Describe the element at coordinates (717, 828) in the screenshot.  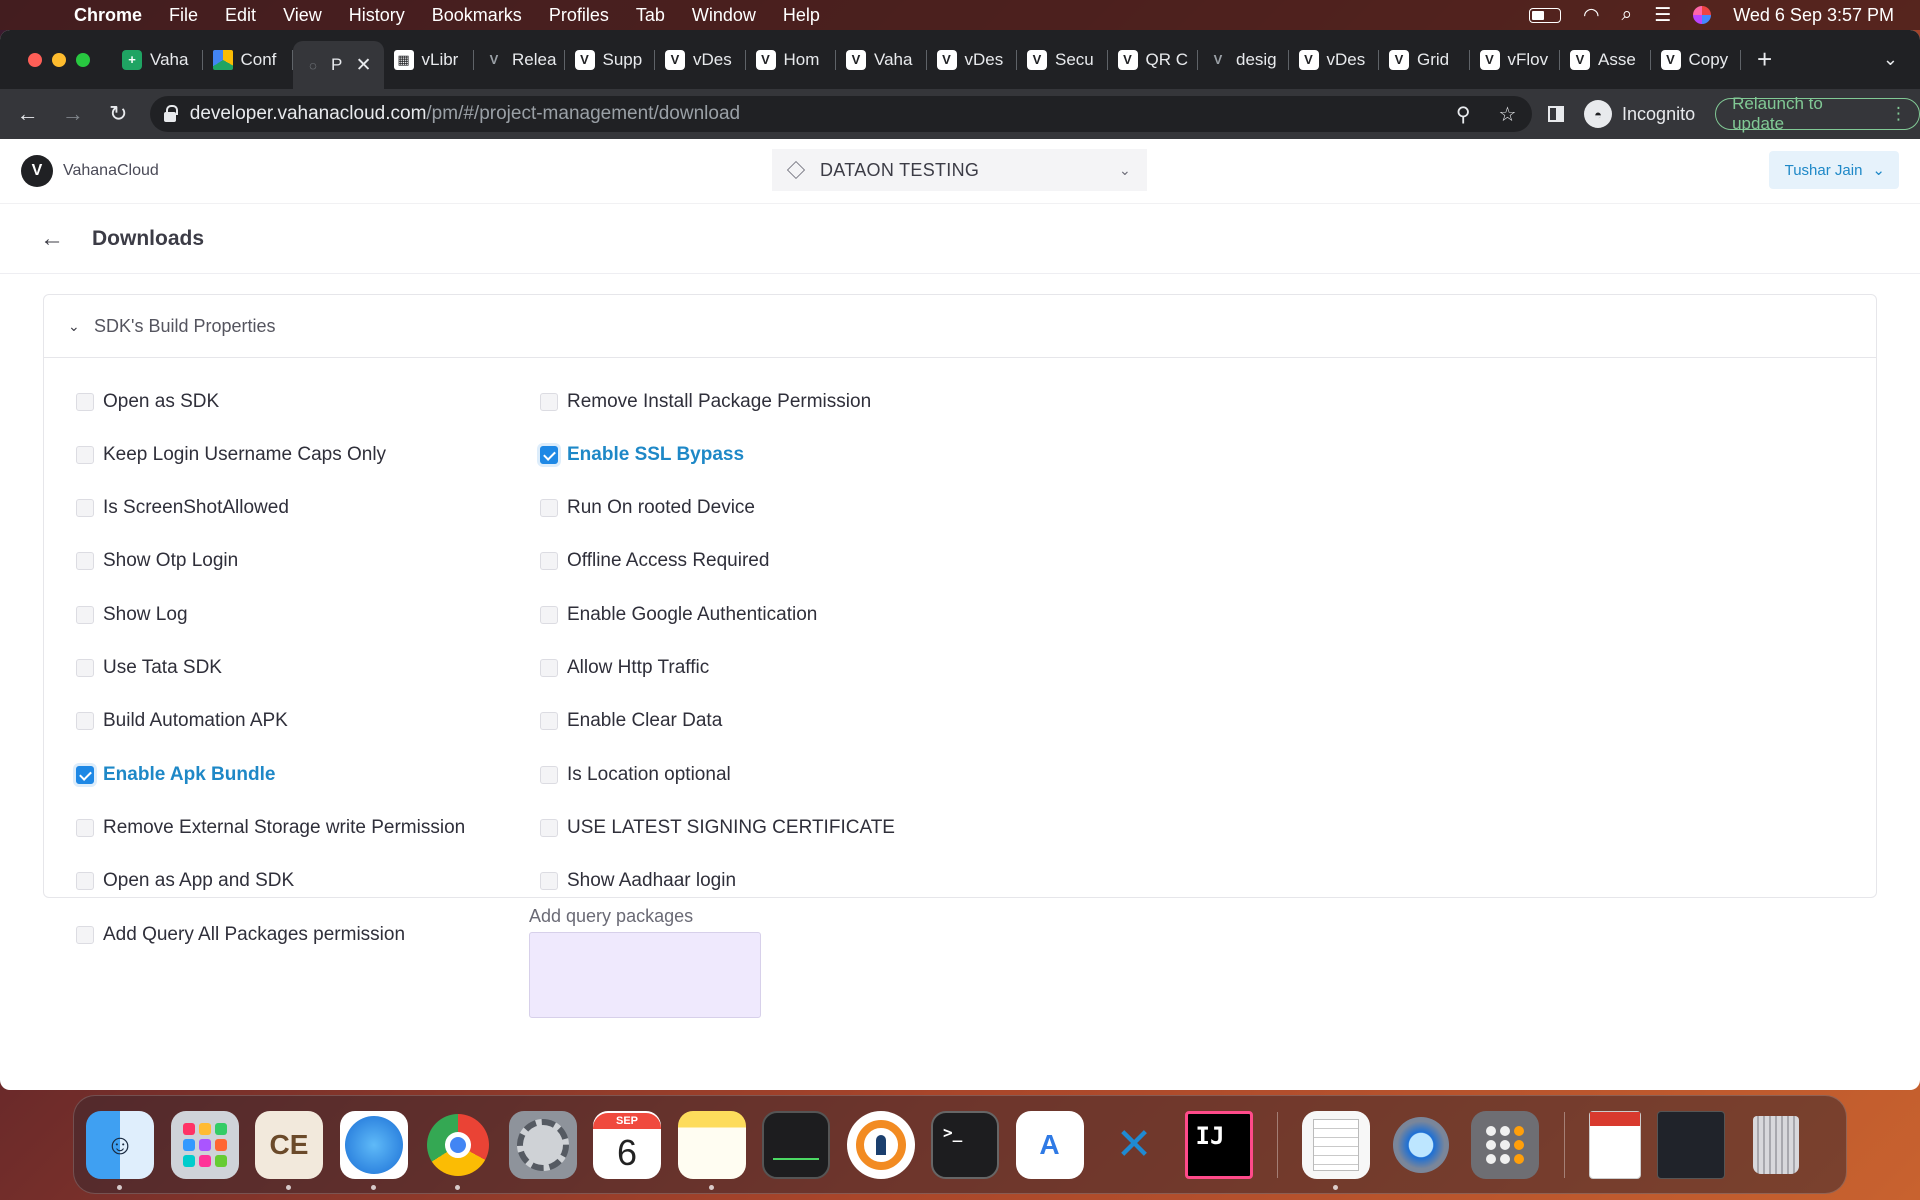
I see `option-latest-signing-cert: USE LATEST SIGNING CERTIFICATE` at that location.